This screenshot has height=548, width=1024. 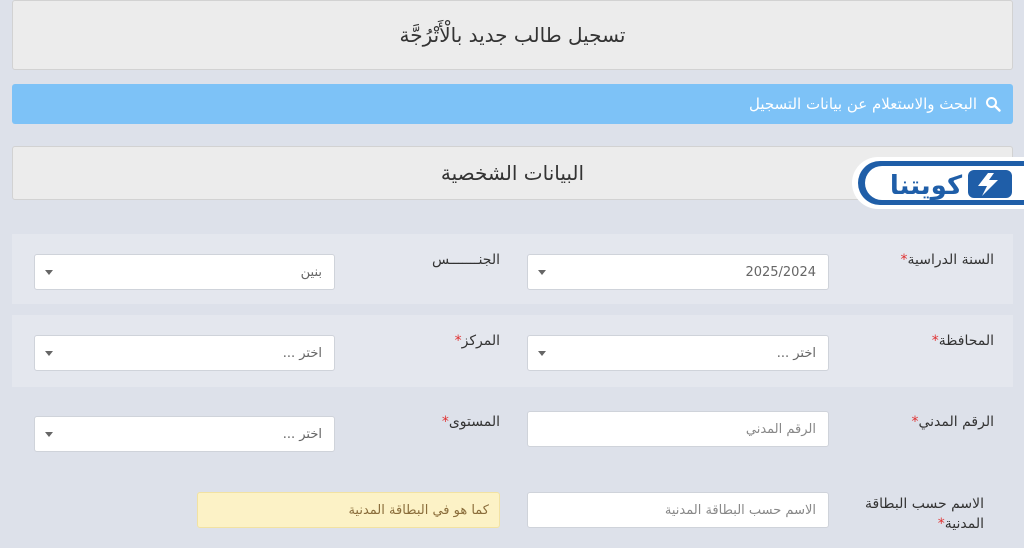 What do you see at coordinates (512, 173) in the screenshot?
I see `section-title: البيانات الشخصية` at bounding box center [512, 173].